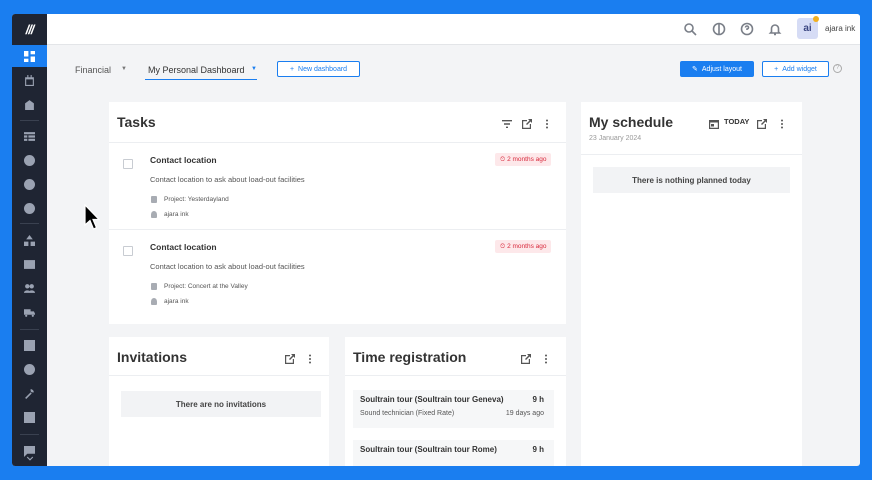  Describe the element at coordinates (775, 29) in the screenshot. I see `bell-icon` at that location.